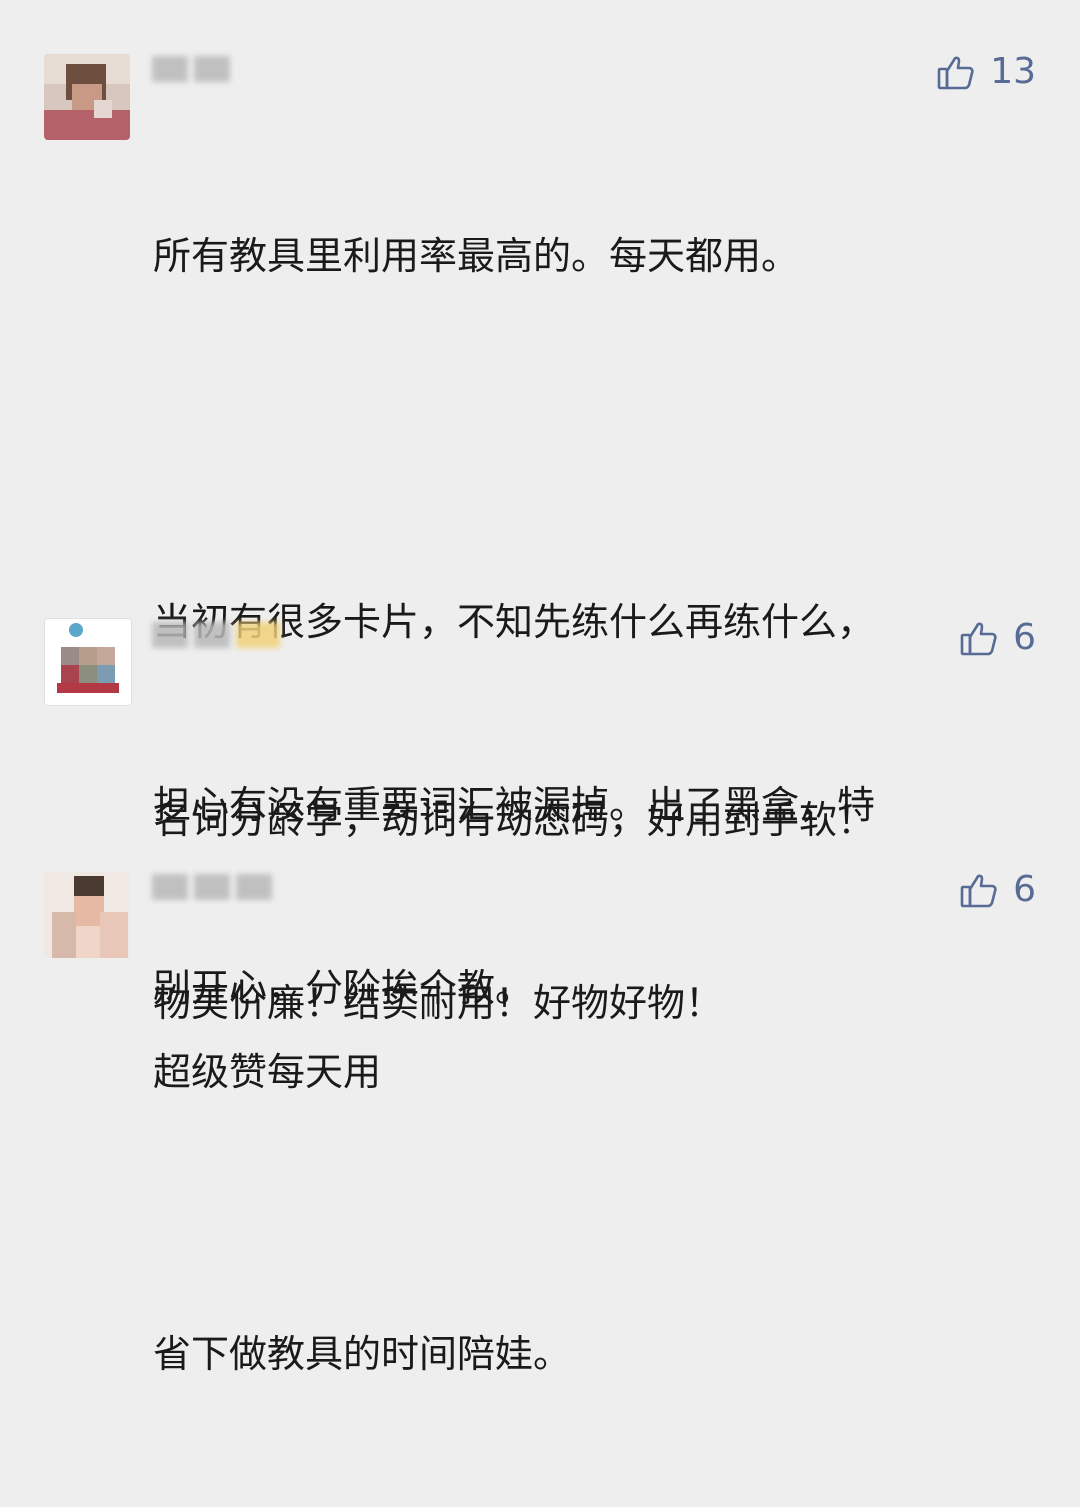  Describe the element at coordinates (514, 820) in the screenshot. I see `comment-line: 名词分龄学，动词有动态码，好用到手软！` at that location.